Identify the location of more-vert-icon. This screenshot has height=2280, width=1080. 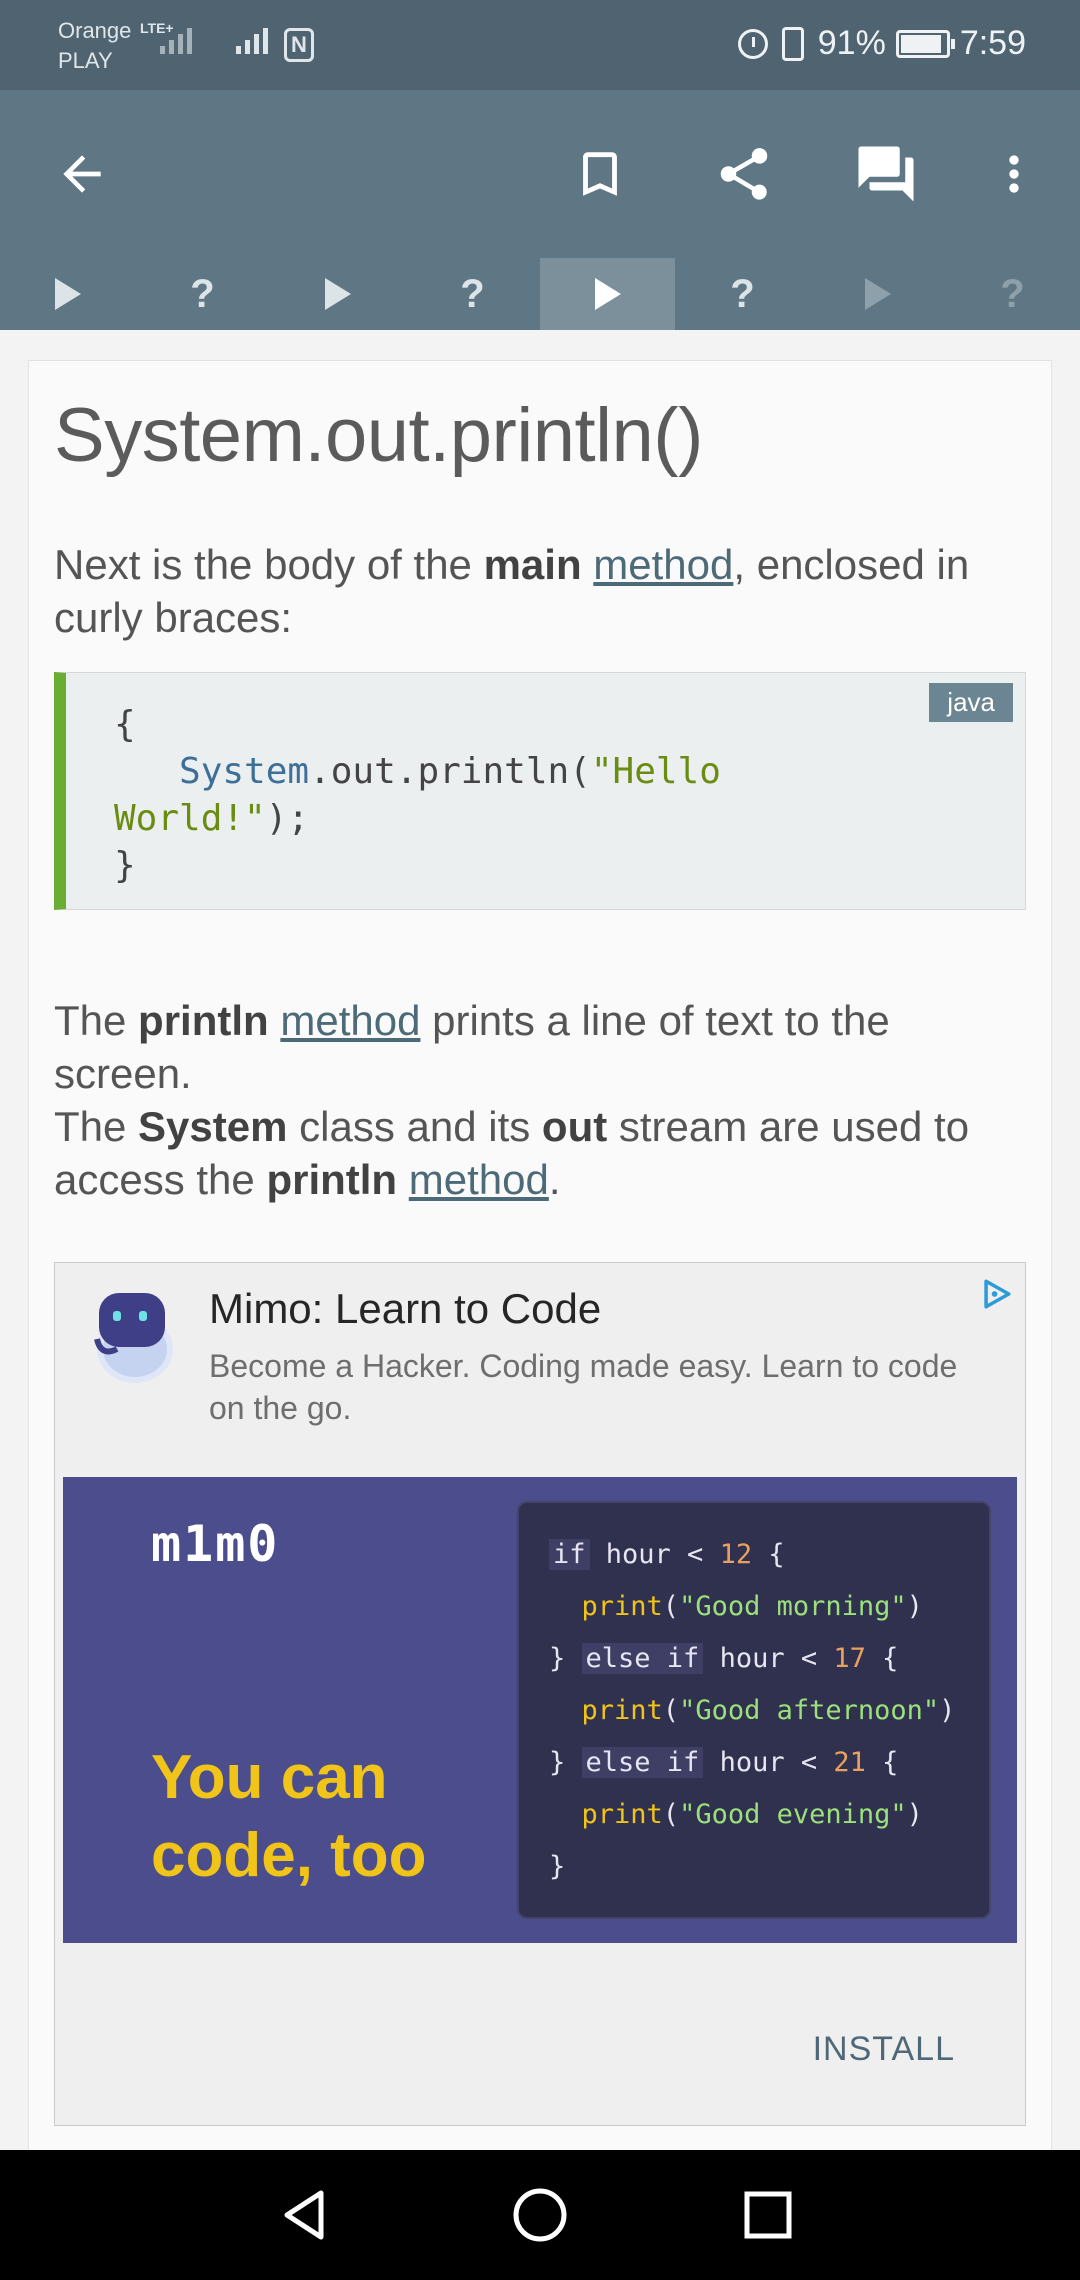
(1014, 174).